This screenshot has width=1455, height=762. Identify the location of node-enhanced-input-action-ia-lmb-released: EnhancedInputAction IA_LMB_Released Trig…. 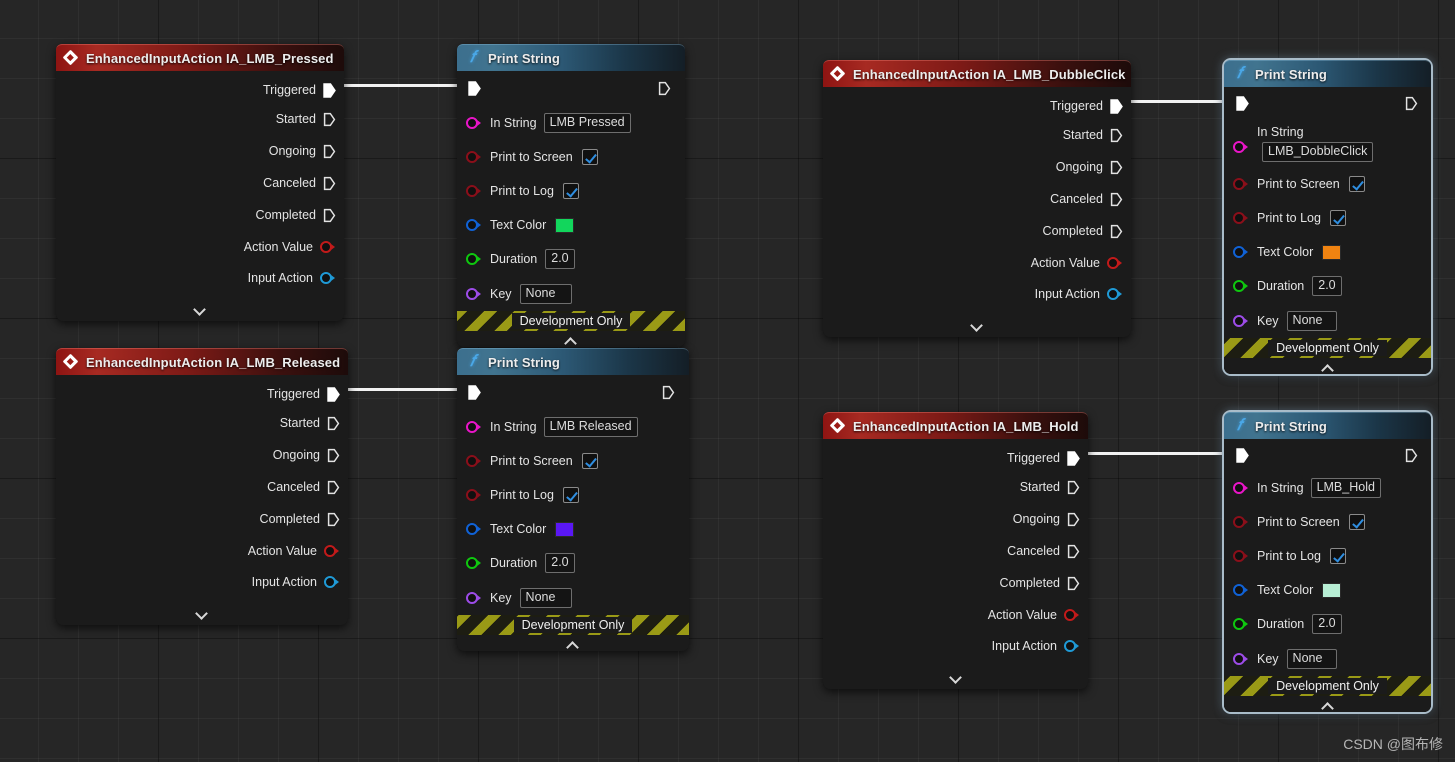
(202, 486).